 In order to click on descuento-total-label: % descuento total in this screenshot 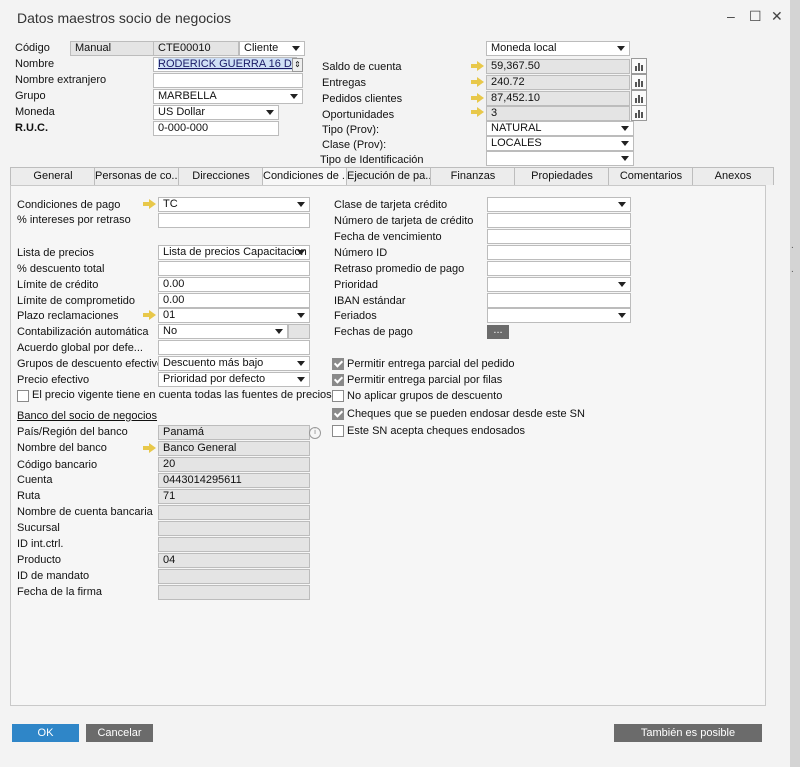, I will do `click(61, 269)`.